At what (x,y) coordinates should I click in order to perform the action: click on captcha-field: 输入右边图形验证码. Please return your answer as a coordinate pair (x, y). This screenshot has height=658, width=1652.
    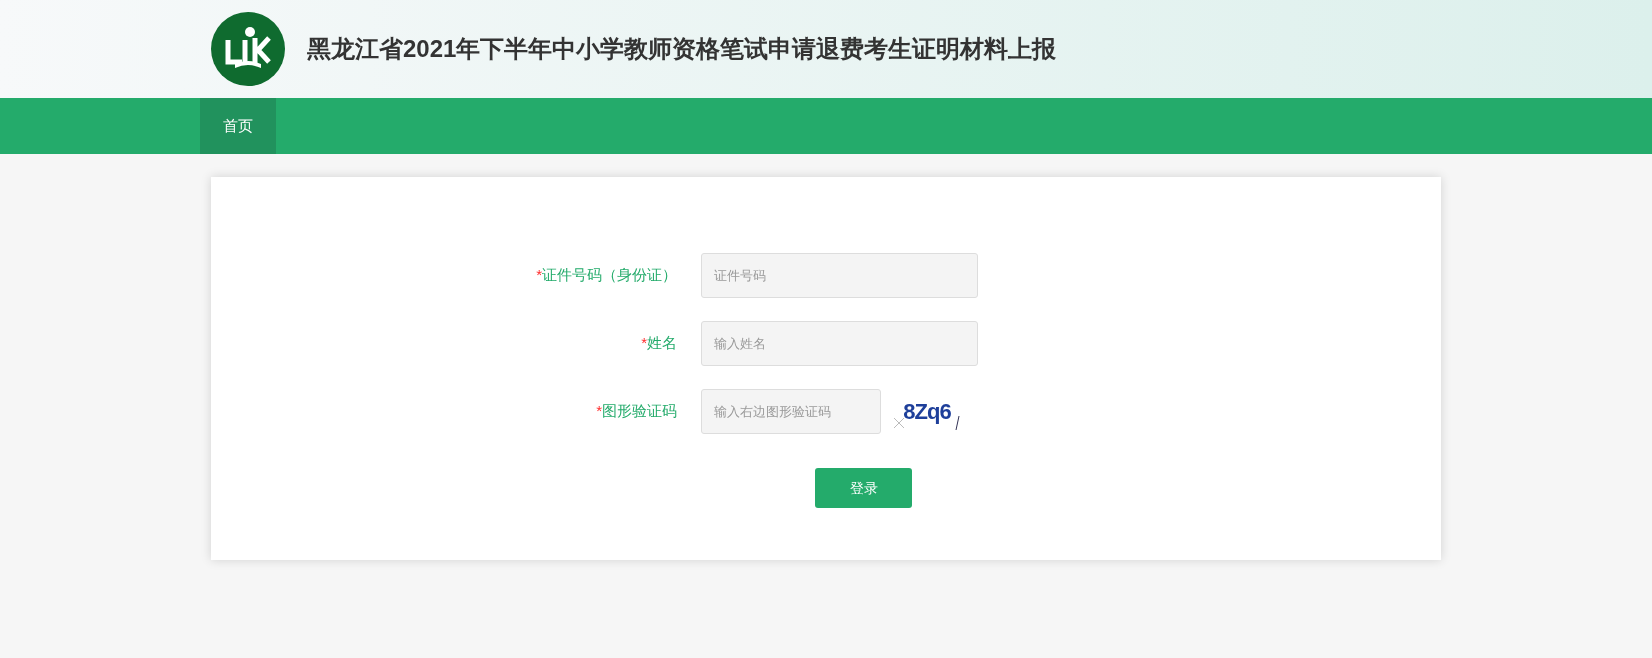
    Looking at the image, I should click on (791, 411).